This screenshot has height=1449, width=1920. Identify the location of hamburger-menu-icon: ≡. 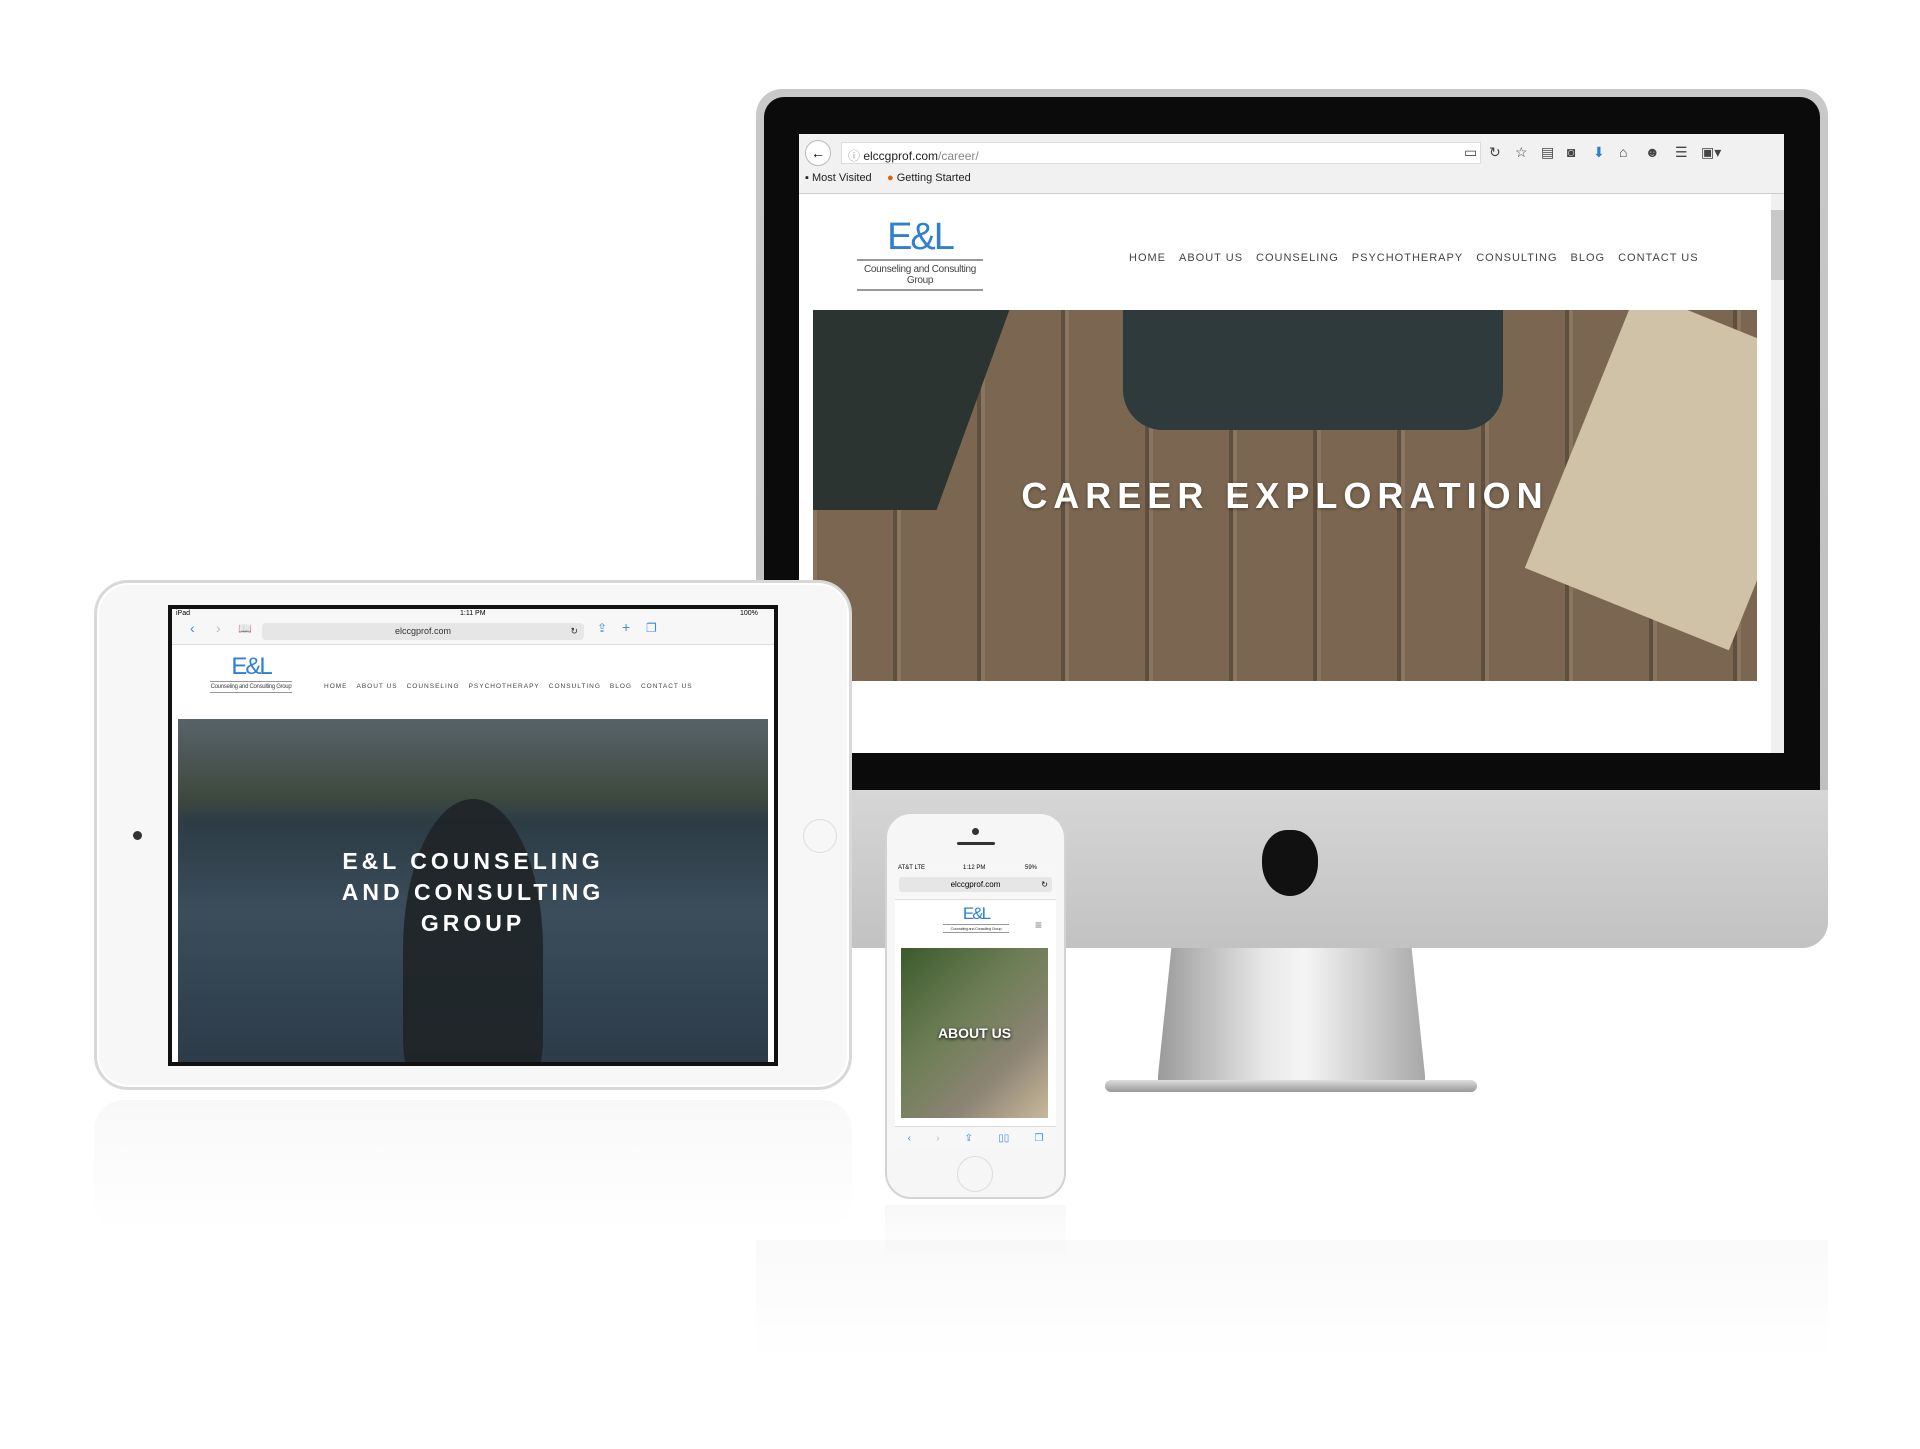
(1038, 925).